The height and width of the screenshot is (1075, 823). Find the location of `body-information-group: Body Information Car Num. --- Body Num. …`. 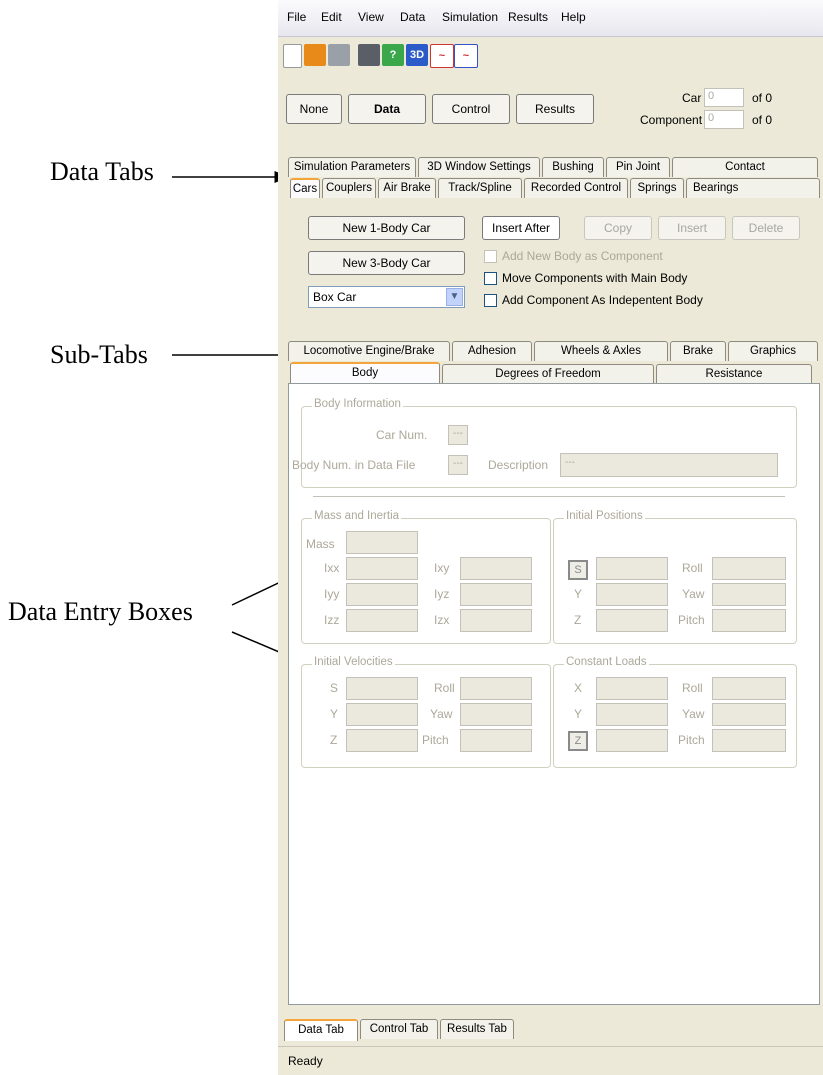

body-information-group: Body Information Car Num. --- Body Num. … is located at coordinates (544, 443).